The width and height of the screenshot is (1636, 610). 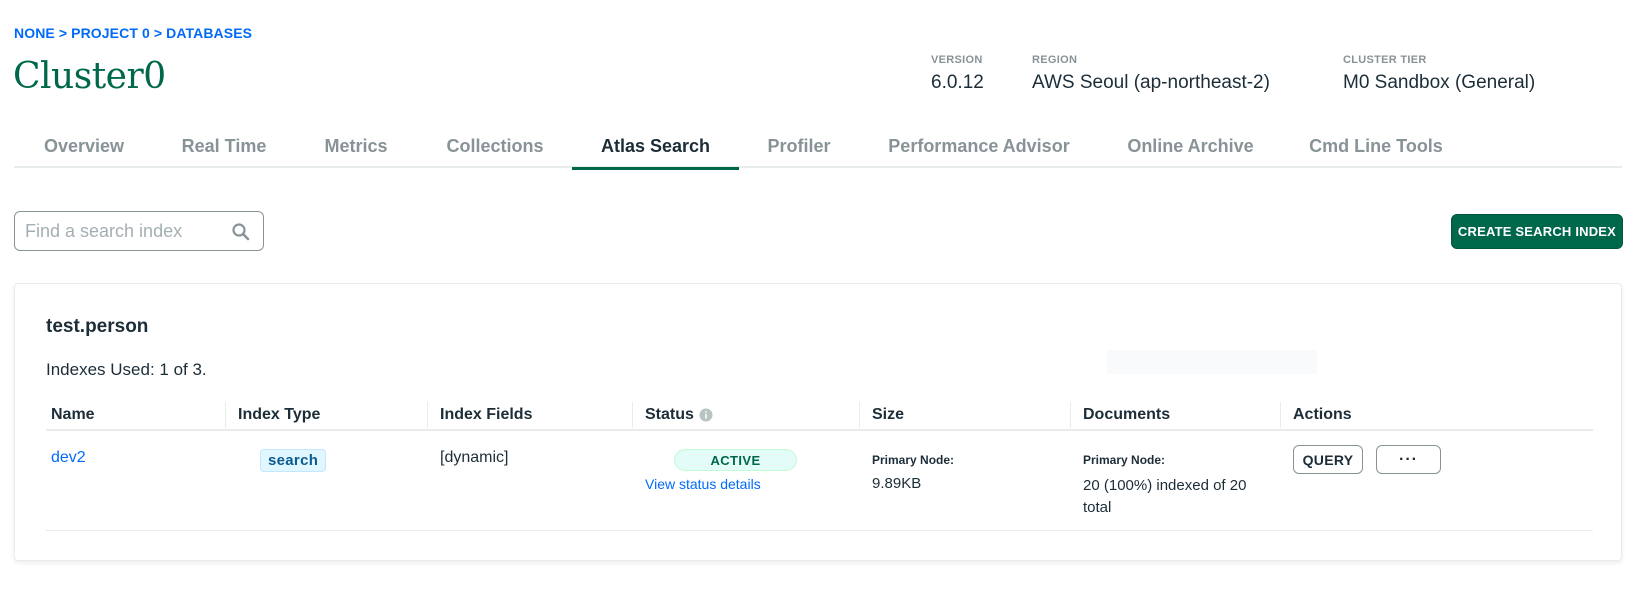 I want to click on version-meta: VERSION 6.0.12, so click(x=957, y=74).